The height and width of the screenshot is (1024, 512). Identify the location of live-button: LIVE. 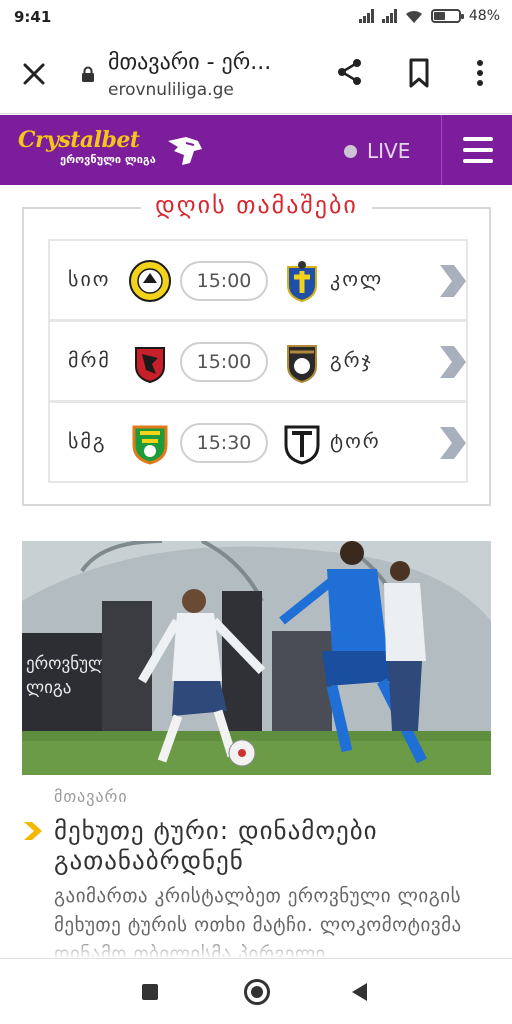
(377, 151).